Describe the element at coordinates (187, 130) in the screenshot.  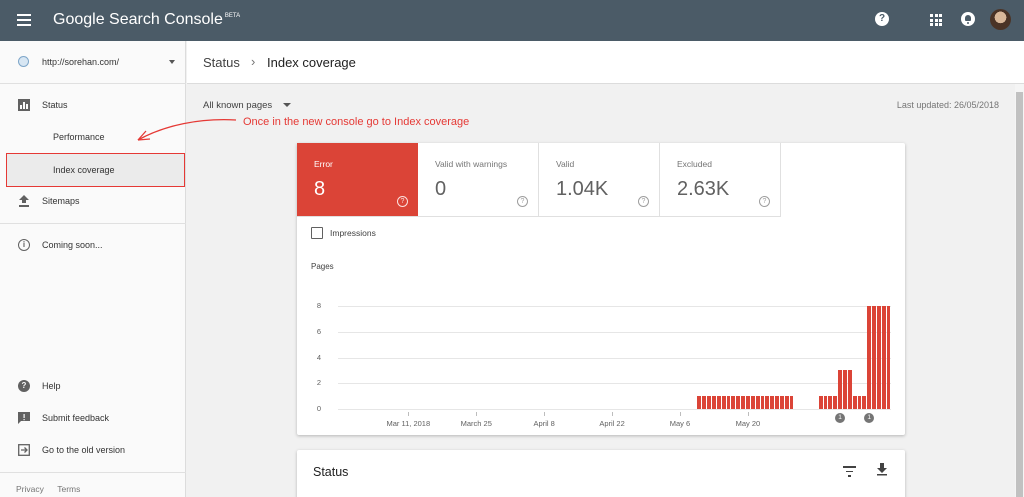
I see `annotation-arrow` at that location.